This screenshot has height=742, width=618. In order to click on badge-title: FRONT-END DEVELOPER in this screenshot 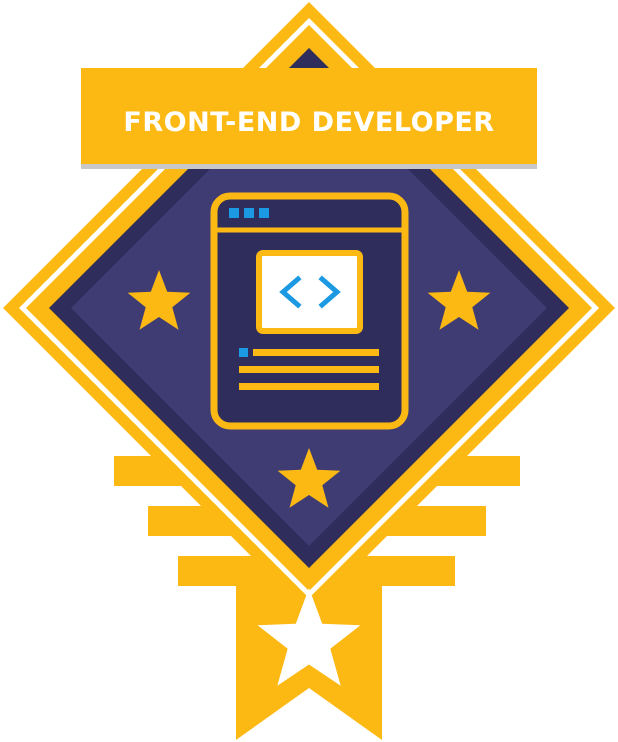, I will do `click(308, 122)`.